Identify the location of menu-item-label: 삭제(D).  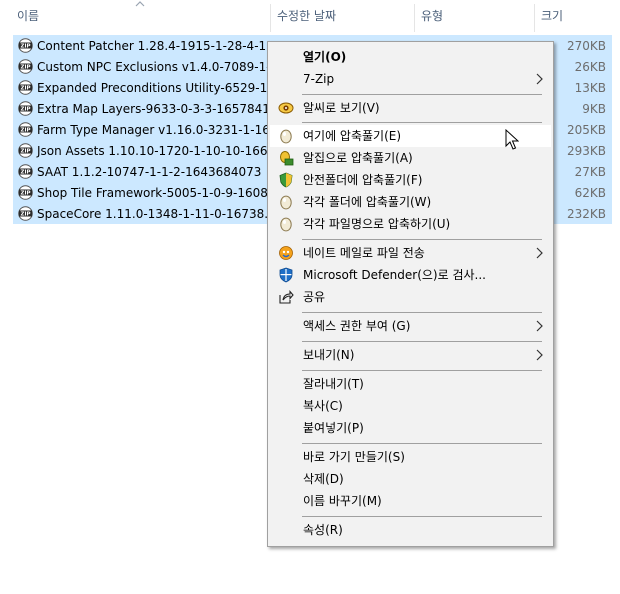
(323, 479).